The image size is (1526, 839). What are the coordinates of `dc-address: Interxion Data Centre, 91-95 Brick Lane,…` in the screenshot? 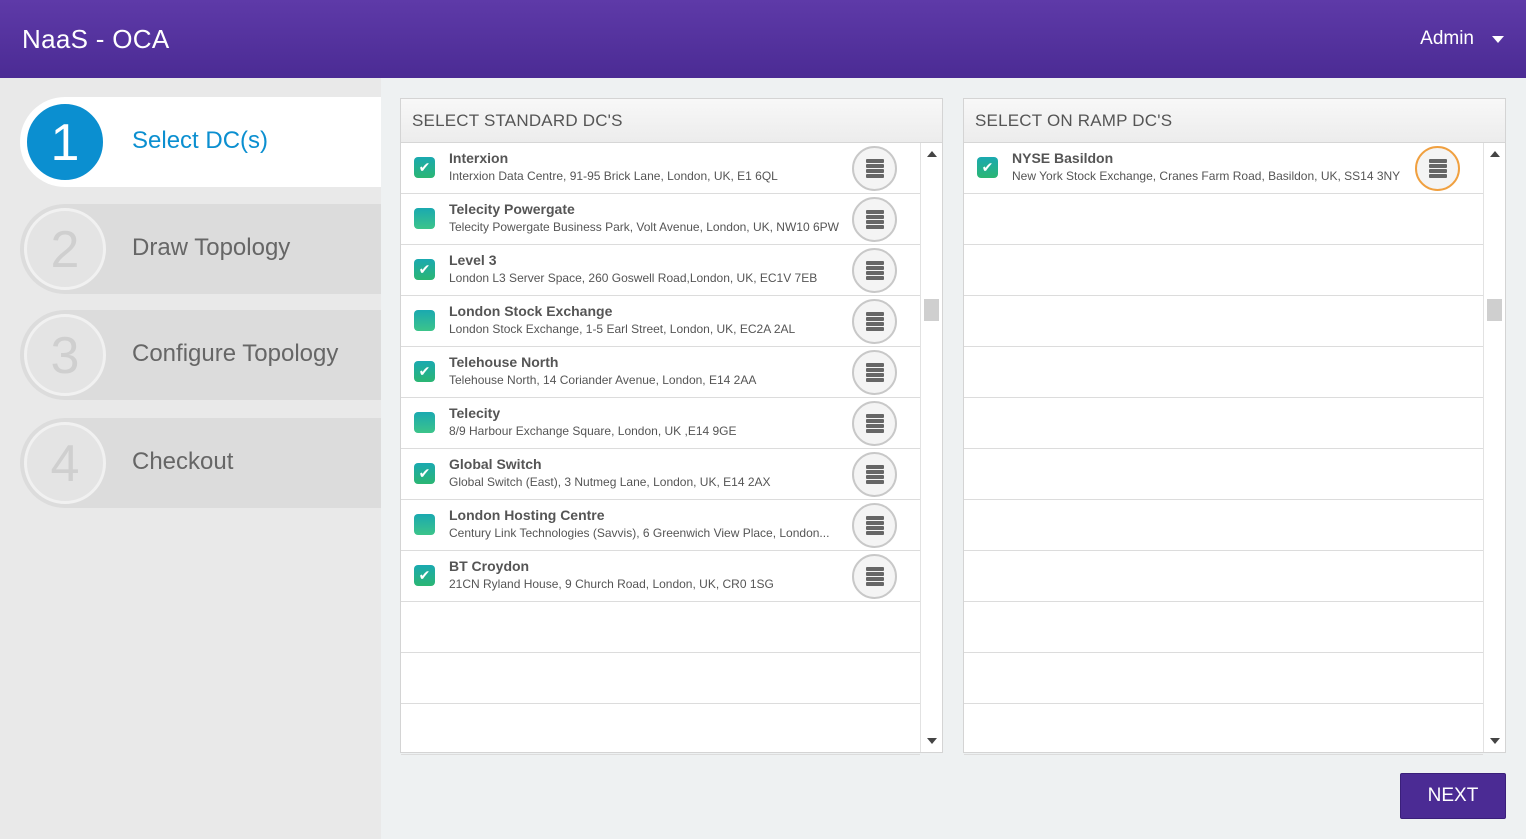 It's located at (613, 176).